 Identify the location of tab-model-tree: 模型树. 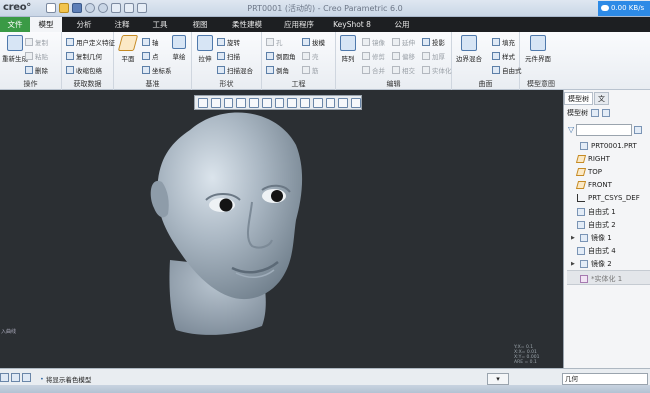
(578, 98).